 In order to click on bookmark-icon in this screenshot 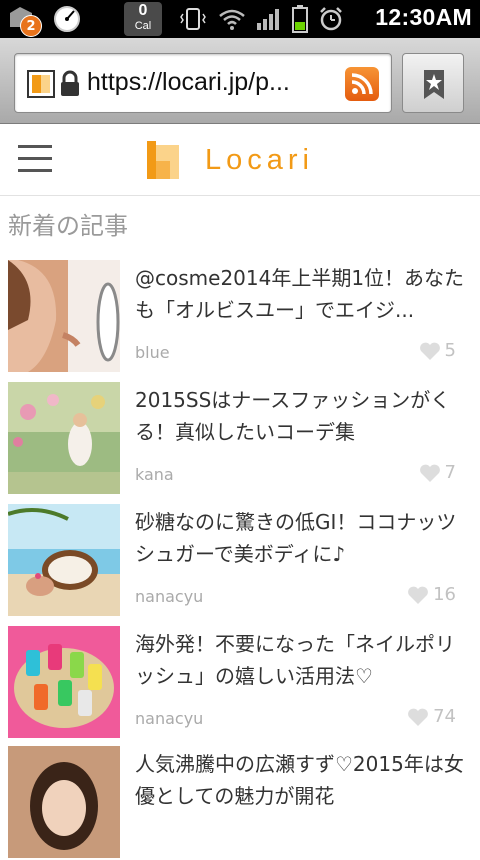, I will do `click(434, 84)`.